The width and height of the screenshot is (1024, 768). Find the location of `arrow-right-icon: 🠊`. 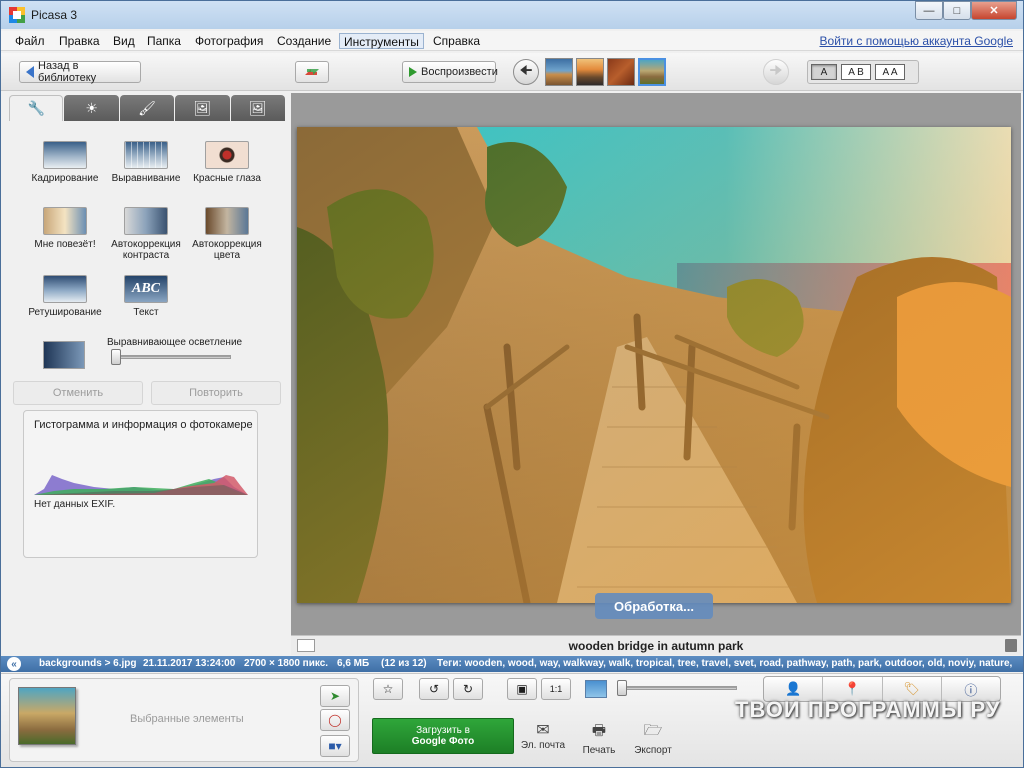

arrow-right-icon: 🠊 is located at coordinates (776, 70).